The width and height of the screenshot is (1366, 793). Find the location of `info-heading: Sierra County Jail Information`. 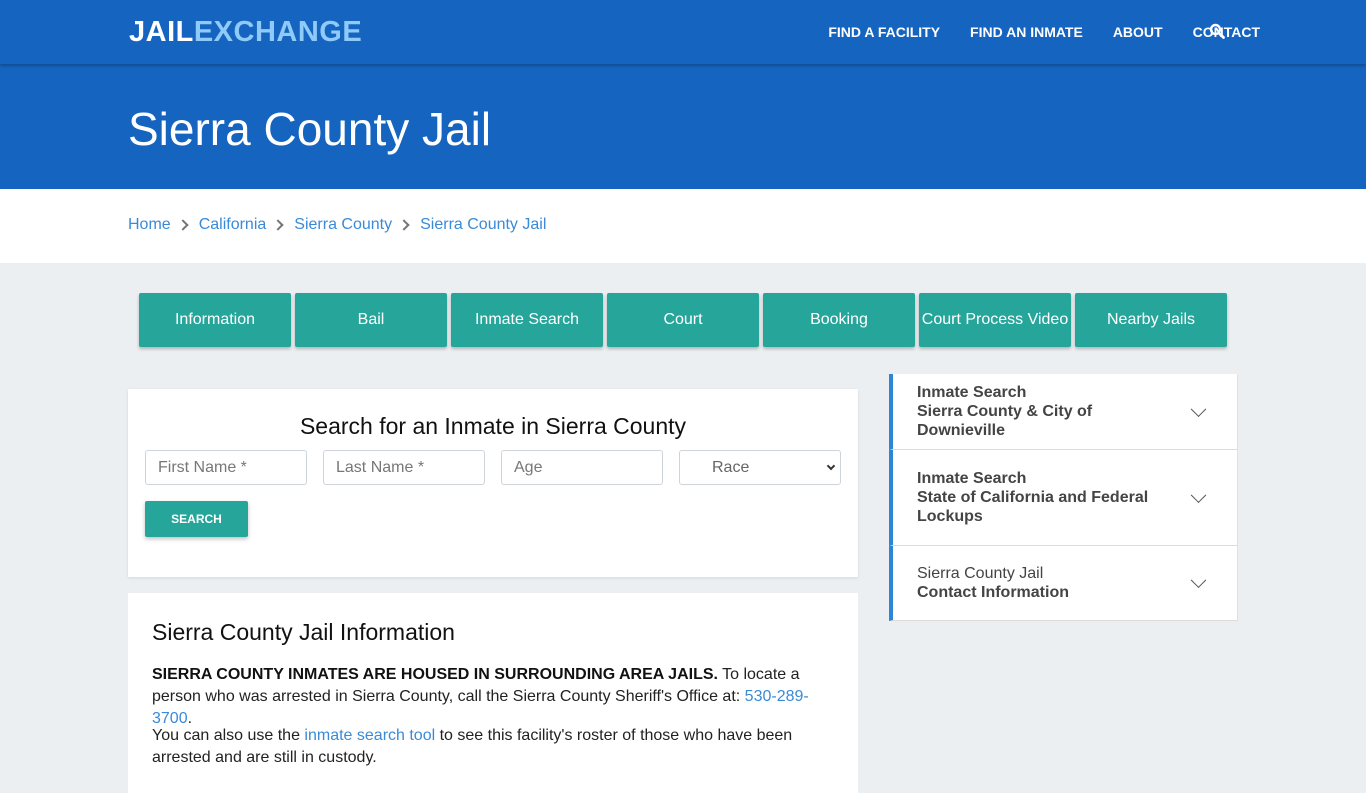

info-heading: Sierra County Jail Information is located at coordinates (303, 632).